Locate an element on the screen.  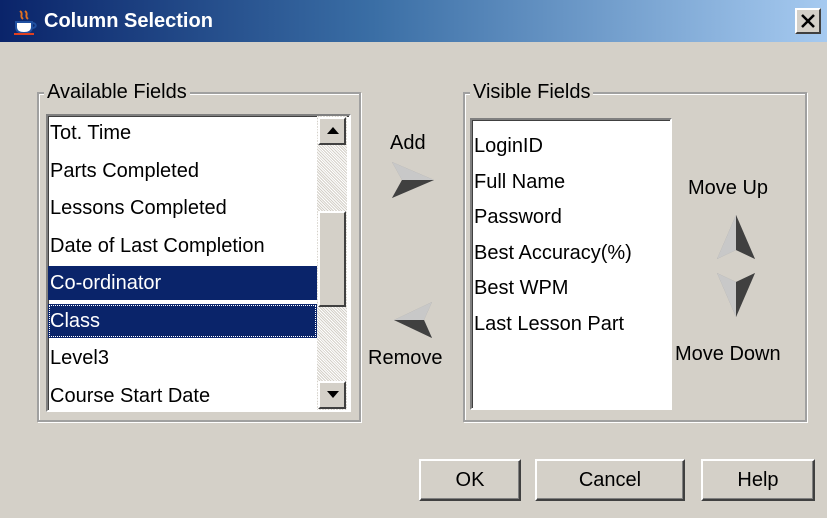
list-item: Parts Completed is located at coordinates (182, 171).